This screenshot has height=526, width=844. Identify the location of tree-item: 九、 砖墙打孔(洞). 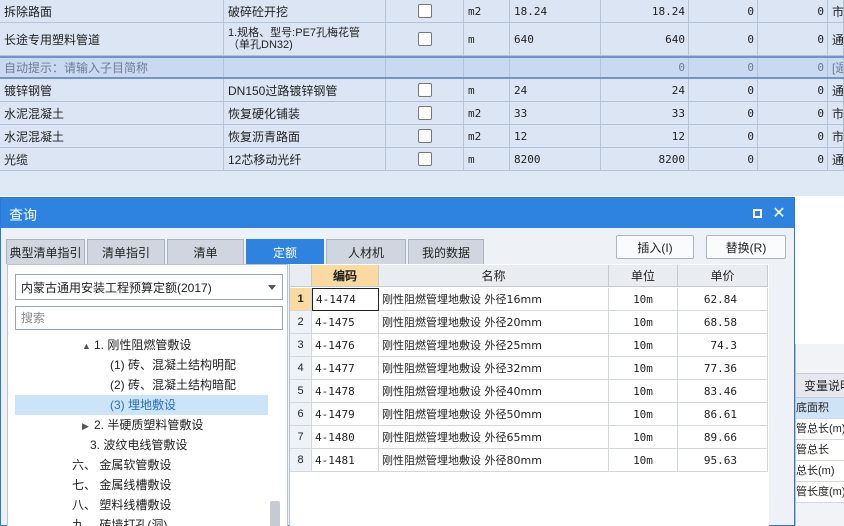
(119, 520).